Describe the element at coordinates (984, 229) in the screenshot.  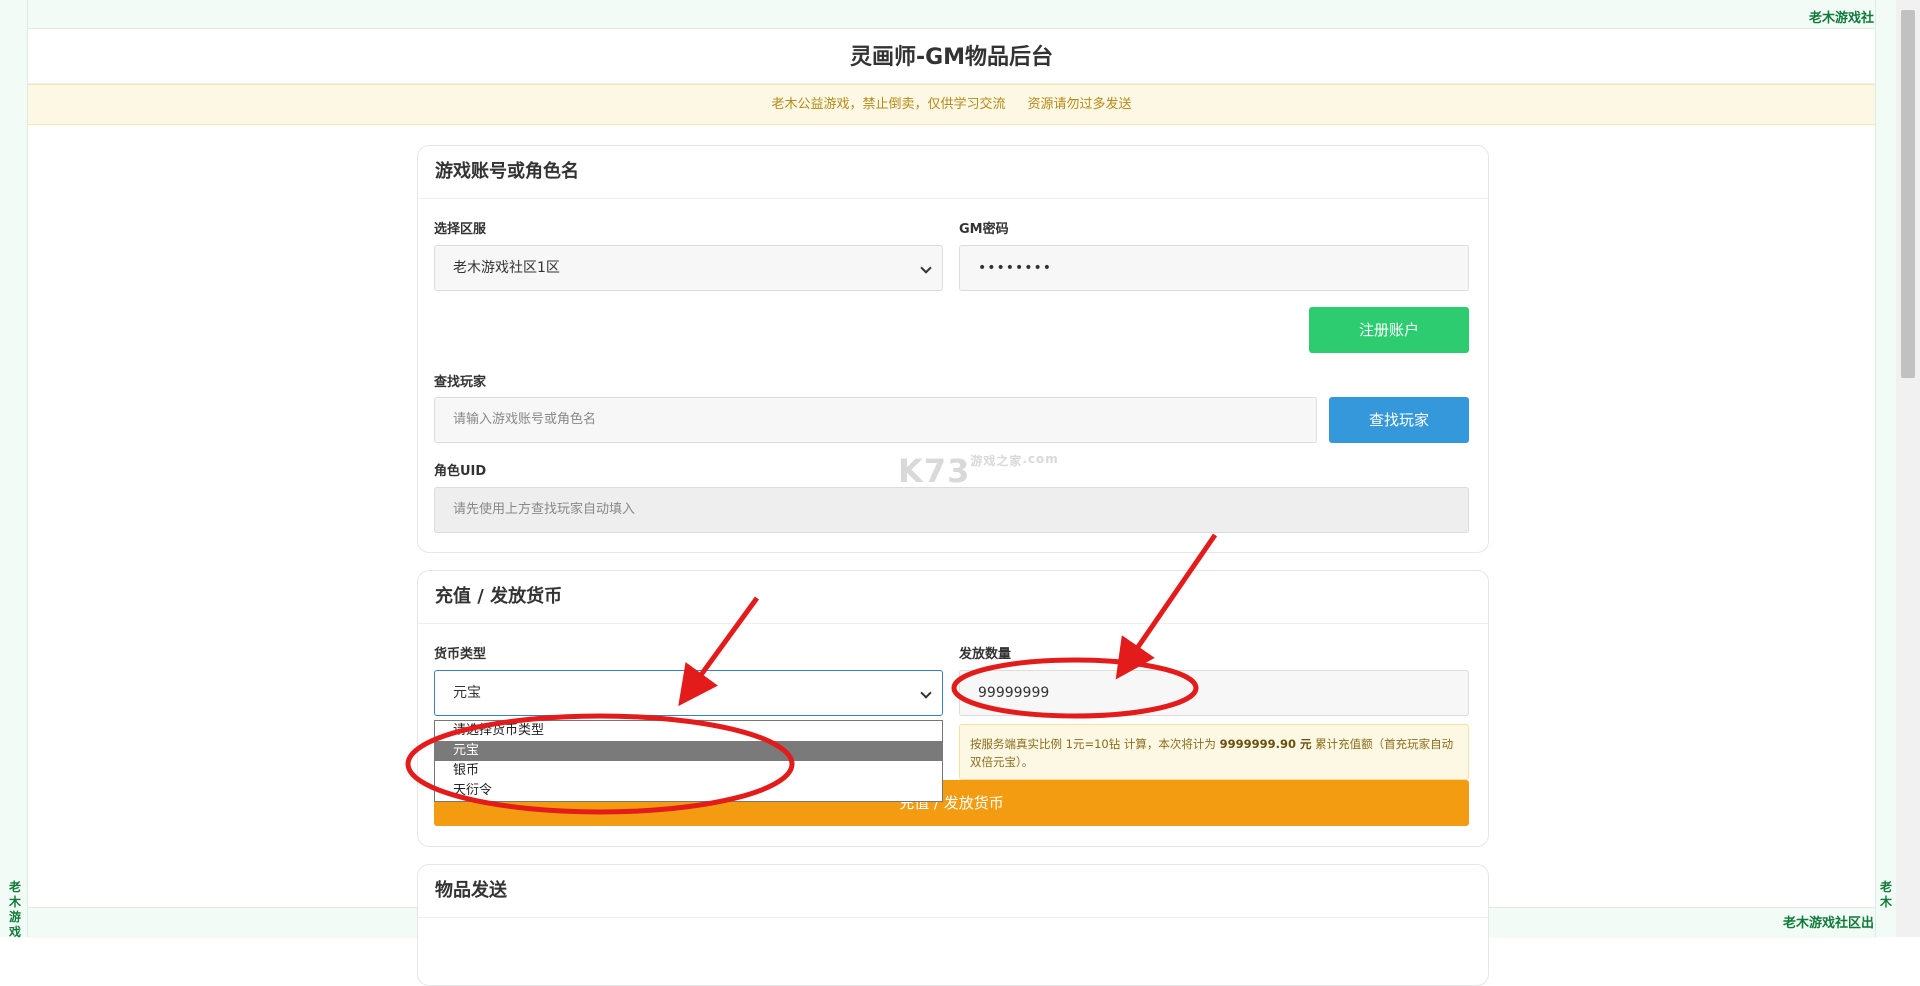
I see `gm-password-label: GM密码` at that location.